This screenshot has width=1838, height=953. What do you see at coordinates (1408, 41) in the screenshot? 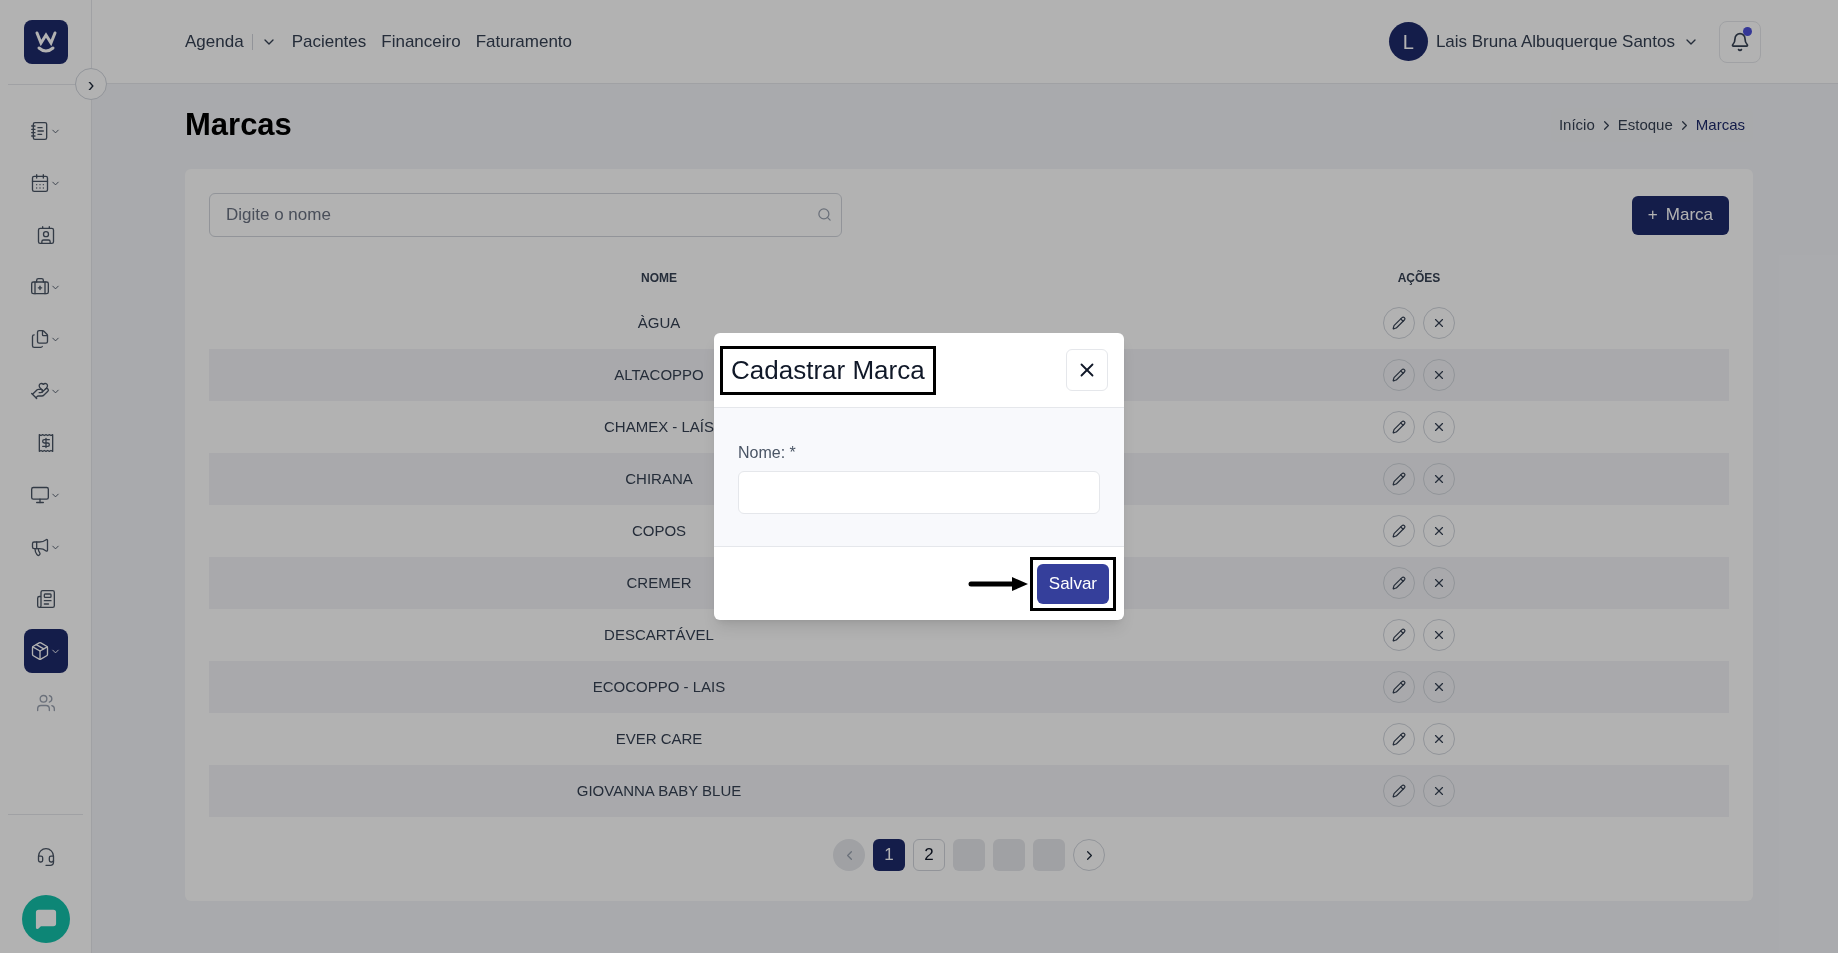
I see `user-avatar: L` at bounding box center [1408, 41].